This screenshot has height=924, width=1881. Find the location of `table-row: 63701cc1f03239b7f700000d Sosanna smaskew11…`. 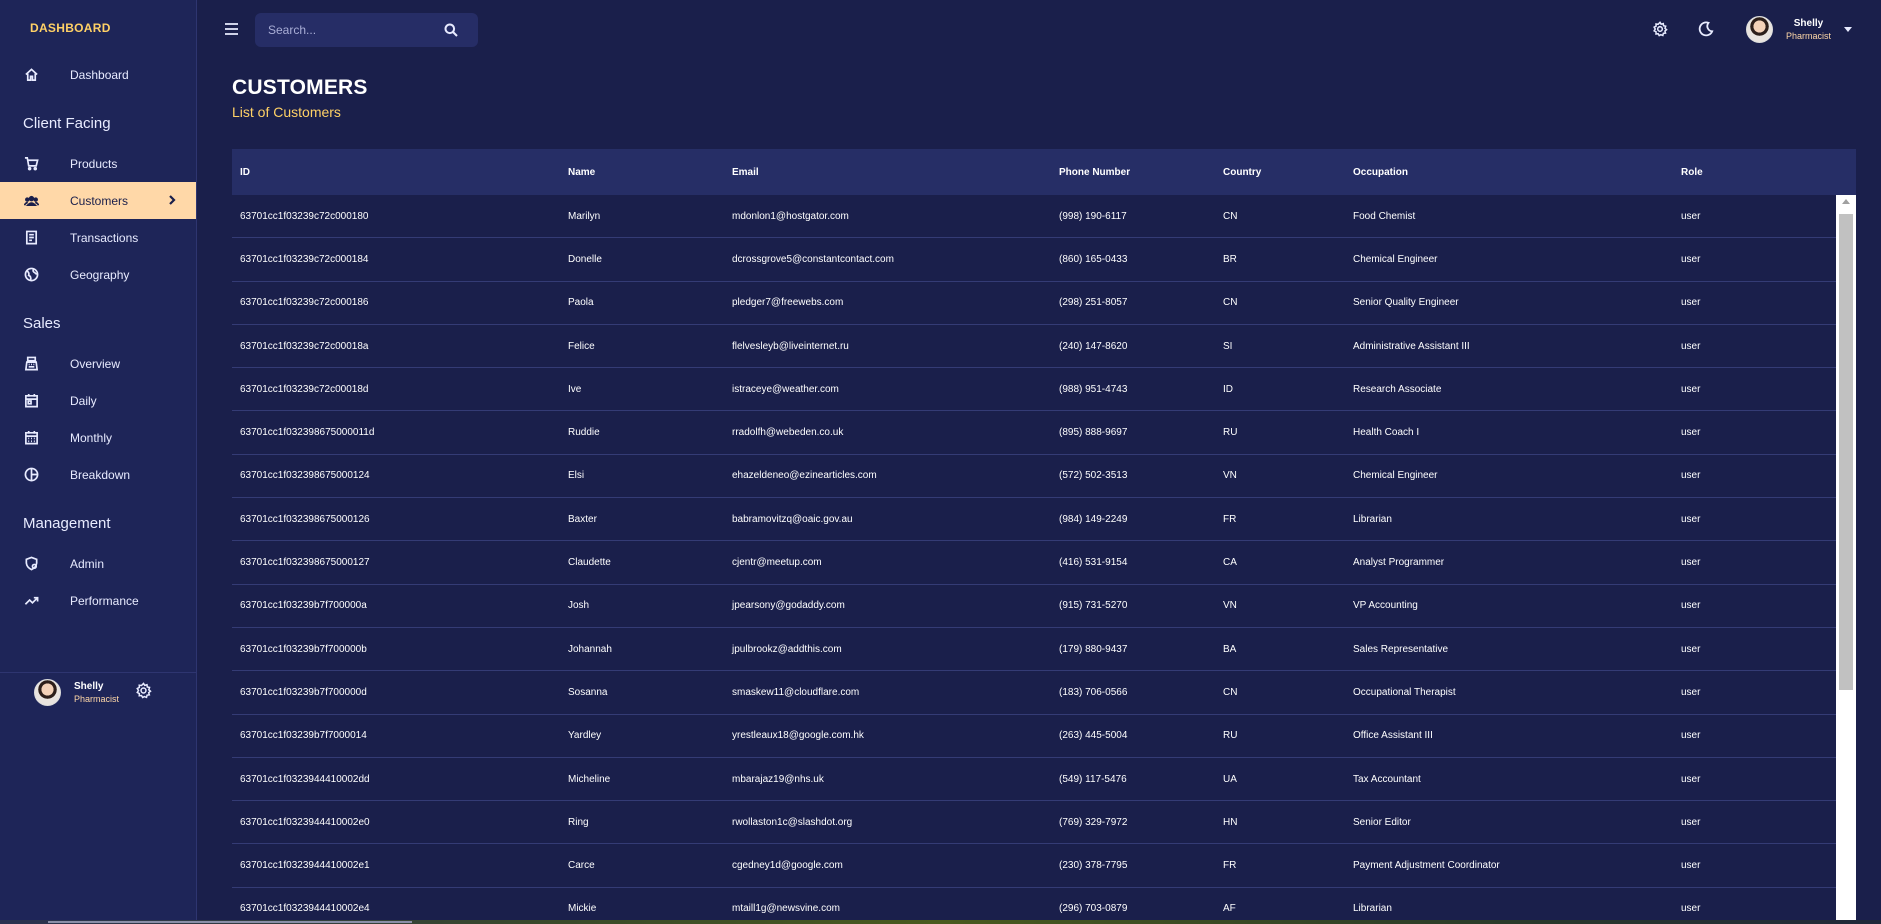

table-row: 63701cc1f03239b7f700000d Sosanna smaskew11… is located at coordinates (1034, 693).